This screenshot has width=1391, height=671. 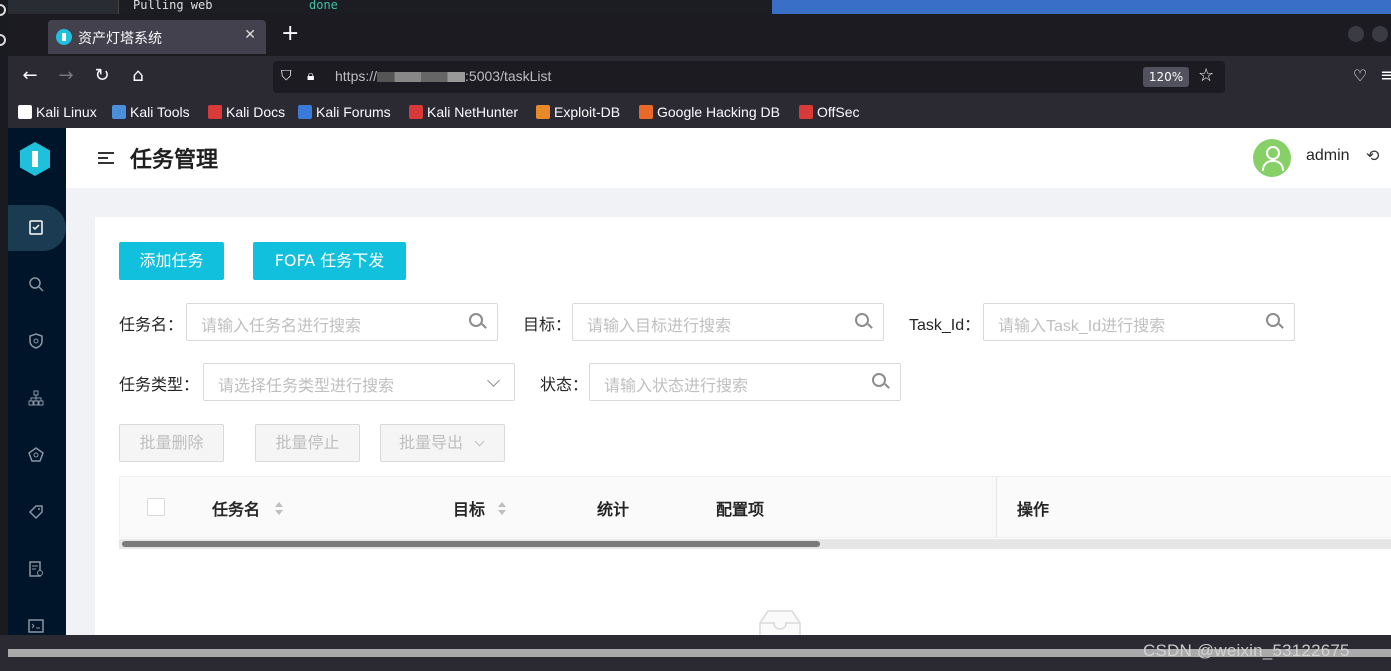 What do you see at coordinates (728, 158) in the screenshot?
I see `page-header: 任务管理 admin ⟲` at bounding box center [728, 158].